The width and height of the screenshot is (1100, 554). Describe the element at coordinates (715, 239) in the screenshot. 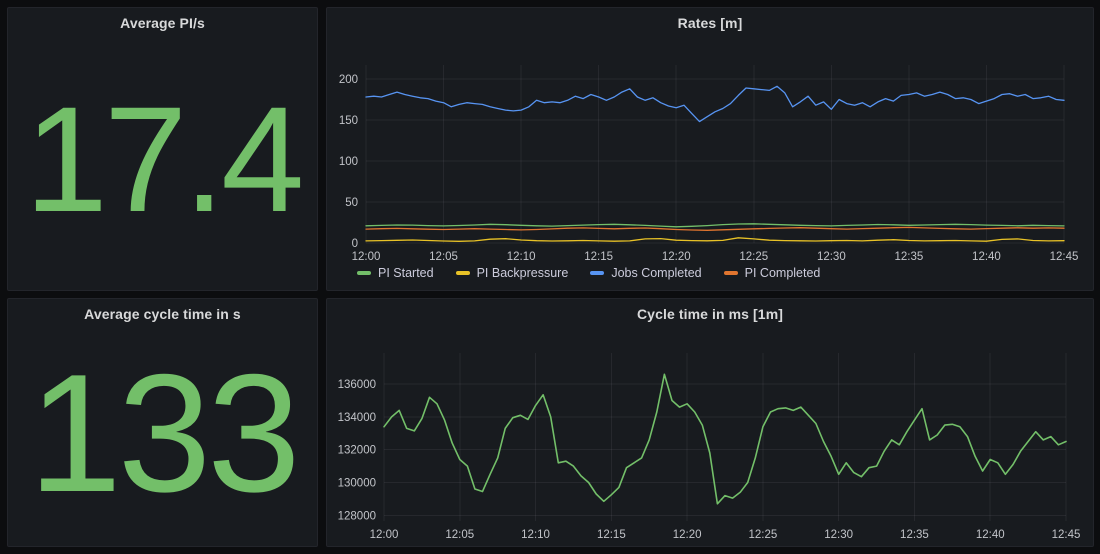

I see `series-line-pi-backpressure` at that location.